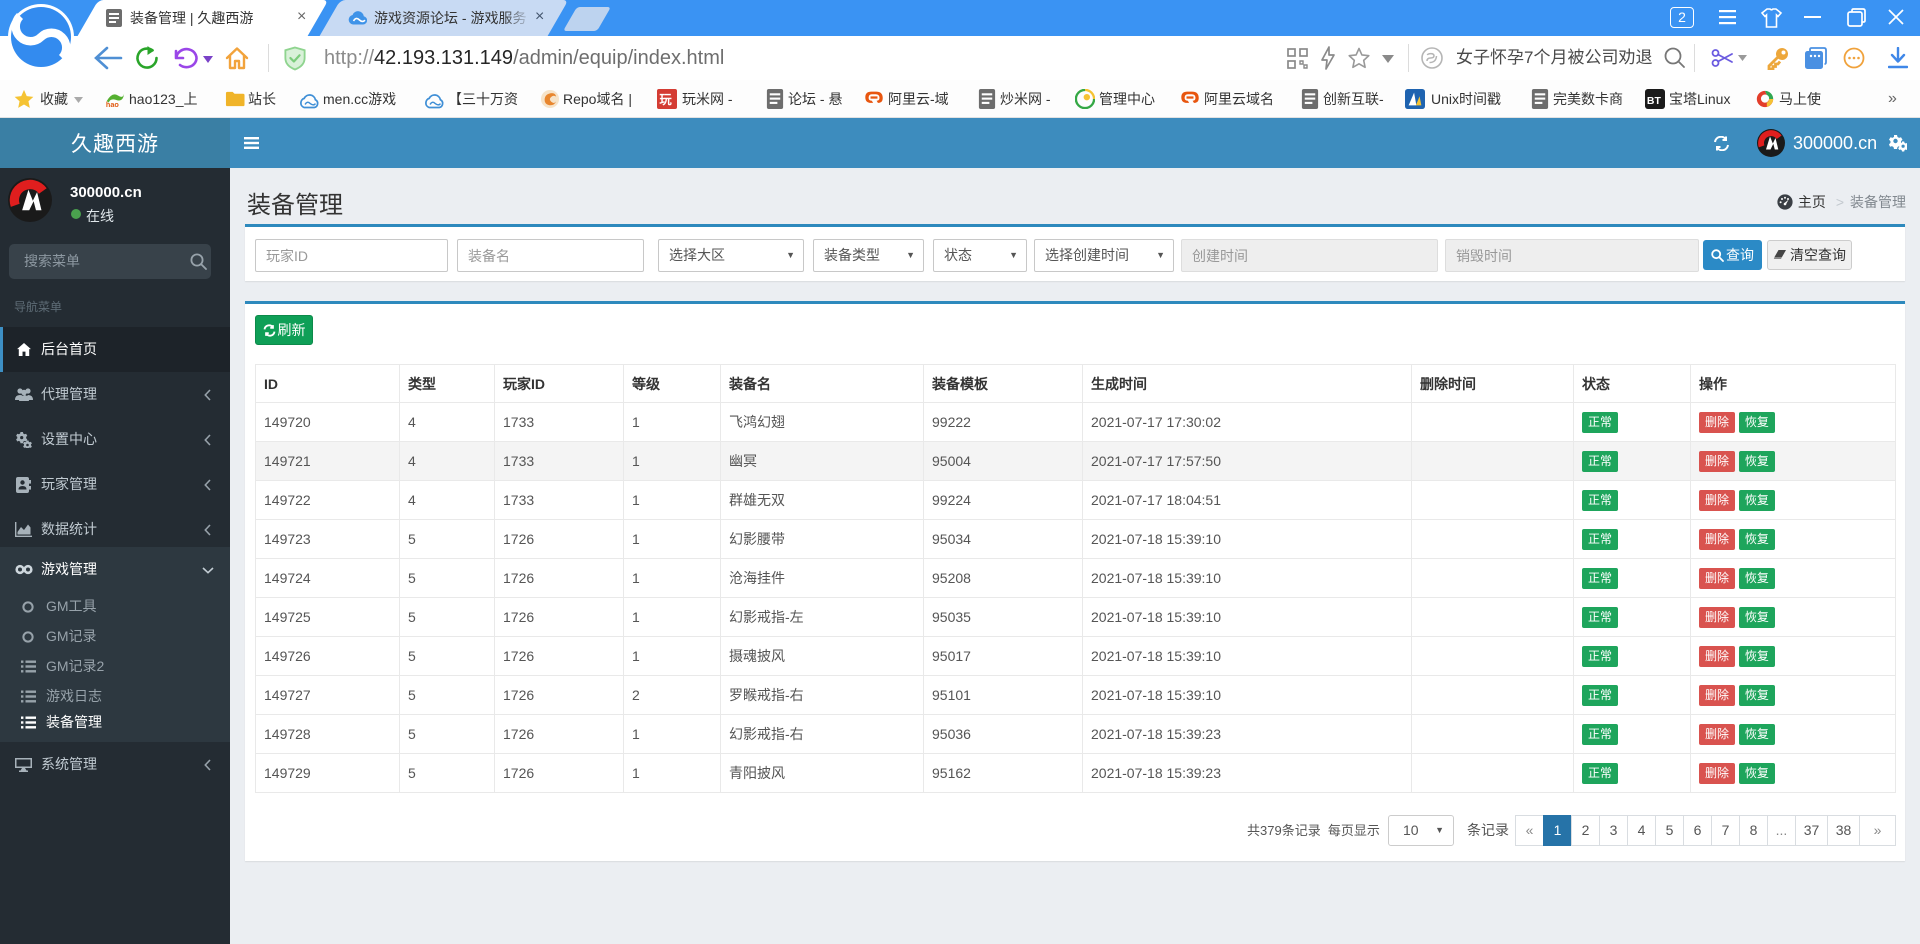  I want to click on svg-text: 玩, so click(665, 100).